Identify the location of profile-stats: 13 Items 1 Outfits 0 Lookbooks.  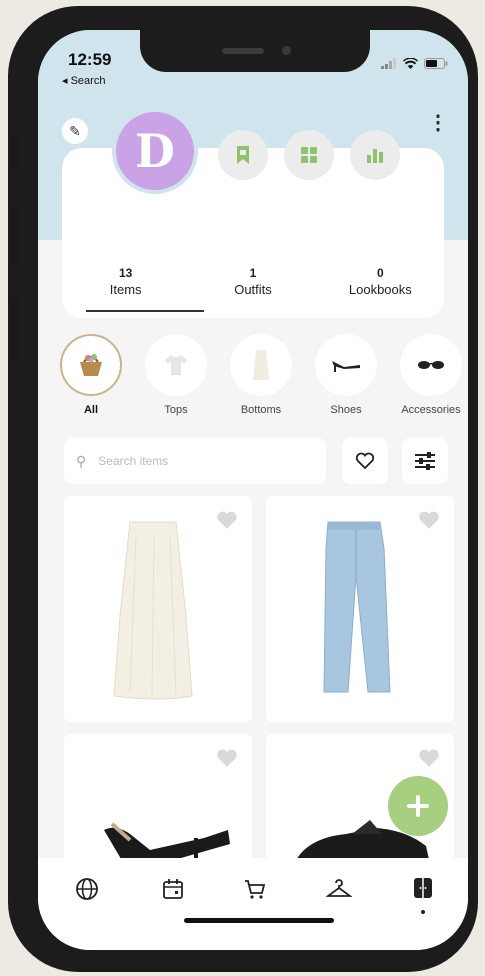
(253, 281).